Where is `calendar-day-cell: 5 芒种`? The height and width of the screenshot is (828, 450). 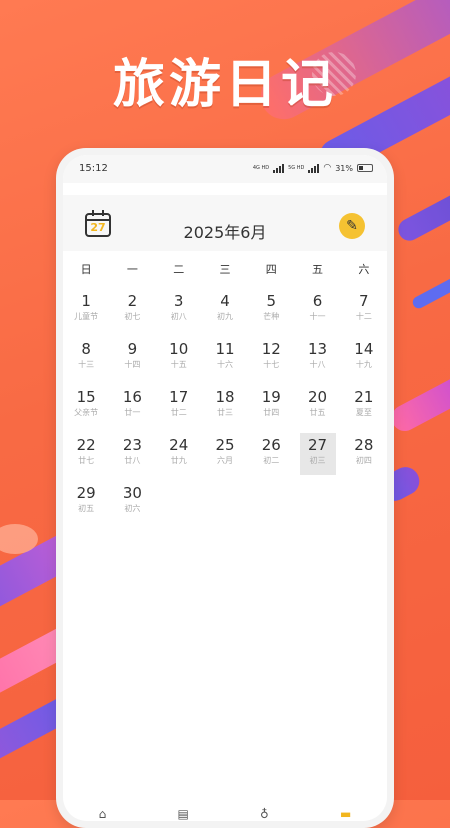
calendar-day-cell: 5 芒种 is located at coordinates (271, 311).